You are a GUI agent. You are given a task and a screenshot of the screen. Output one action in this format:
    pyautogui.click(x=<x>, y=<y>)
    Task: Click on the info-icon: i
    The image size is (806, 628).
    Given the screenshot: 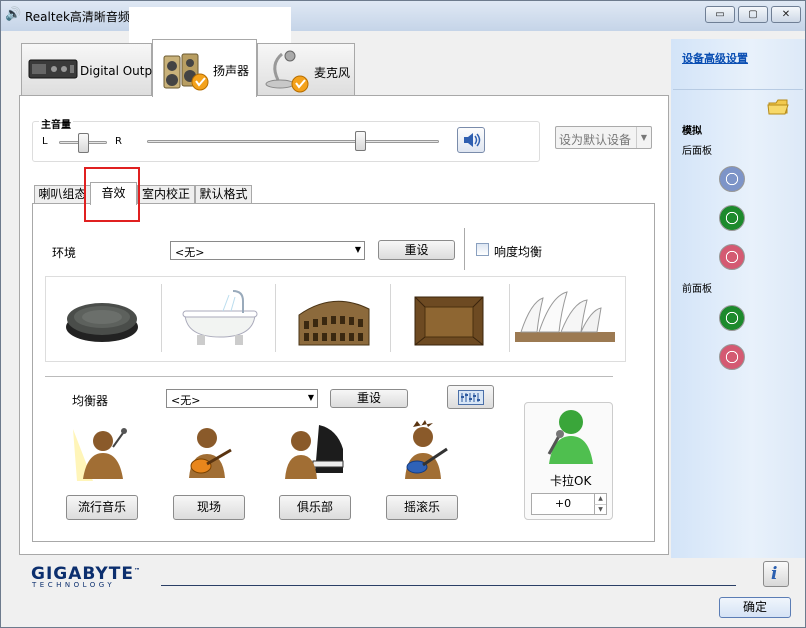 What is the action you would take?
    pyautogui.click(x=774, y=574)
    